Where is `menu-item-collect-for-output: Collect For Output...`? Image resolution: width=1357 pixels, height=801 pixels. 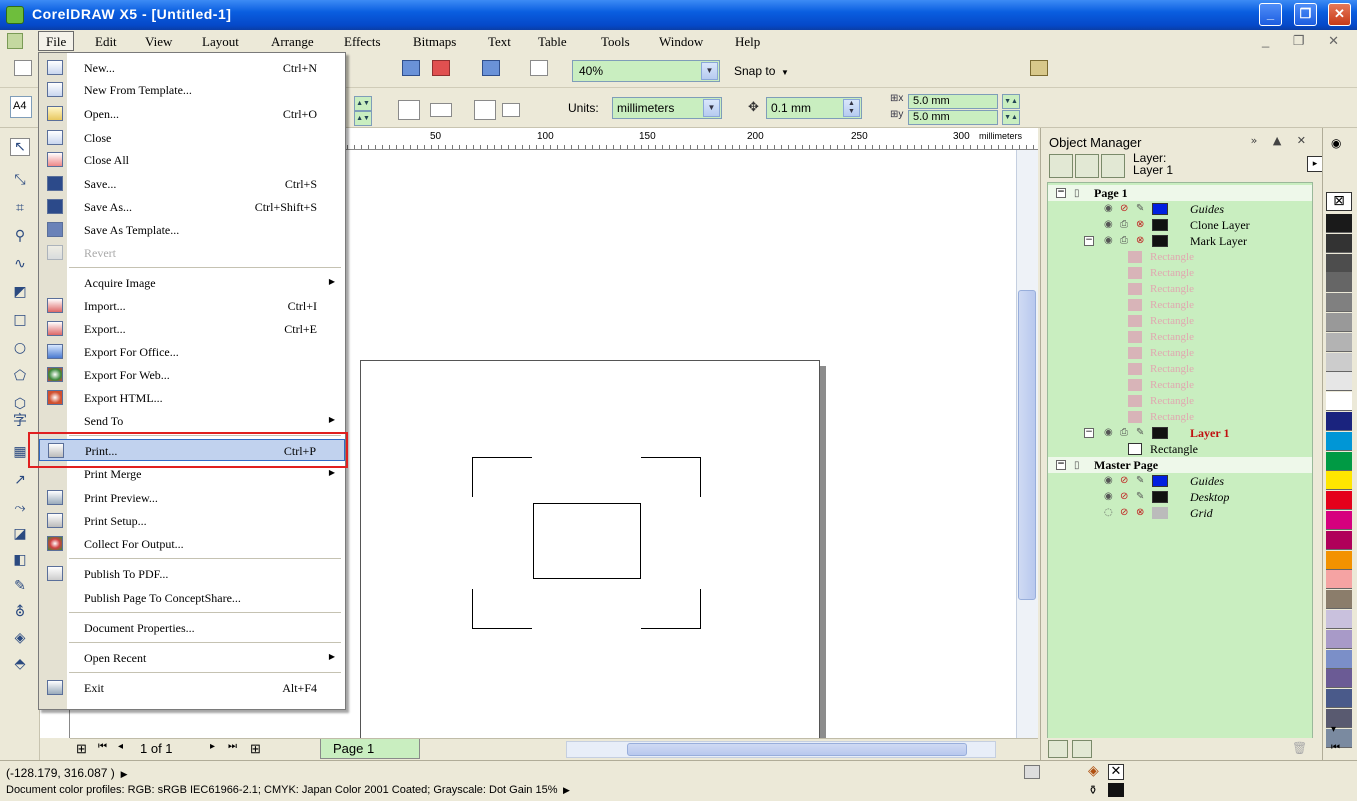
menu-item-collect-for-output: Collect For Output... is located at coordinates (192, 544).